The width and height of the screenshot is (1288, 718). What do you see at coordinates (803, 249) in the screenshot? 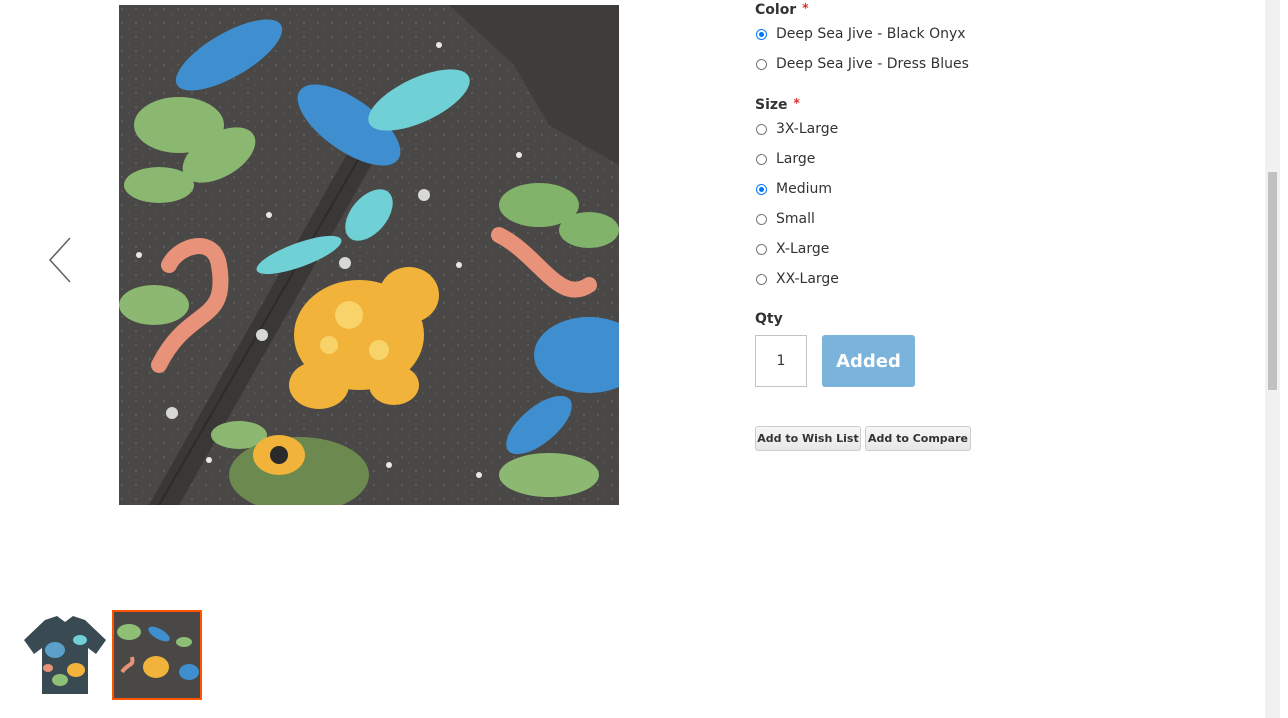
I see `option-label: X-Large` at bounding box center [803, 249].